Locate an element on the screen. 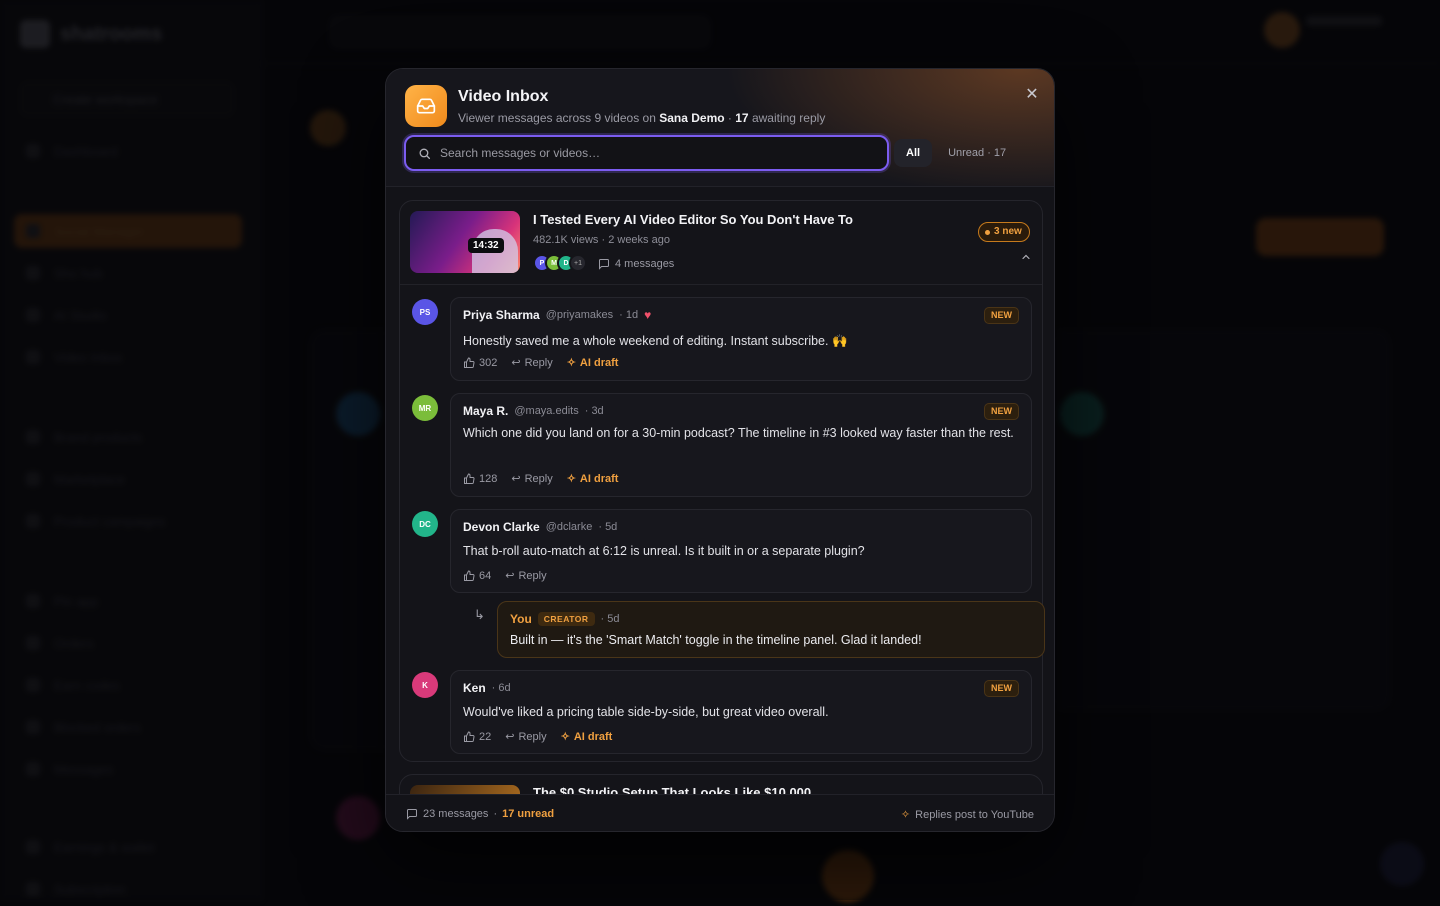  like-count: 128 is located at coordinates (488, 479).